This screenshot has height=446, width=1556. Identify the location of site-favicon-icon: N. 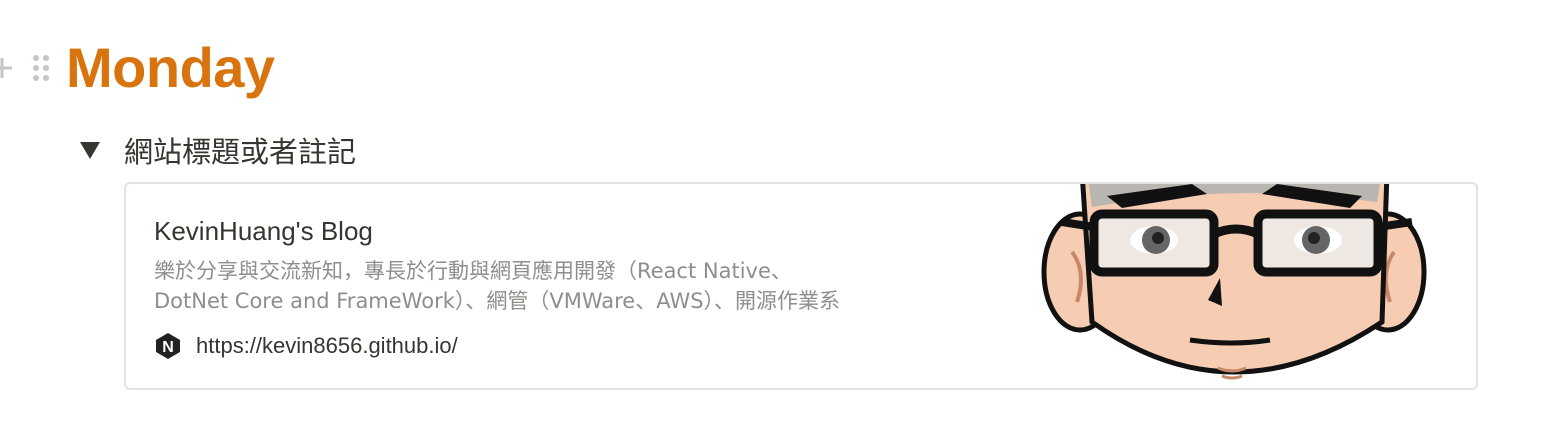
(168, 346).